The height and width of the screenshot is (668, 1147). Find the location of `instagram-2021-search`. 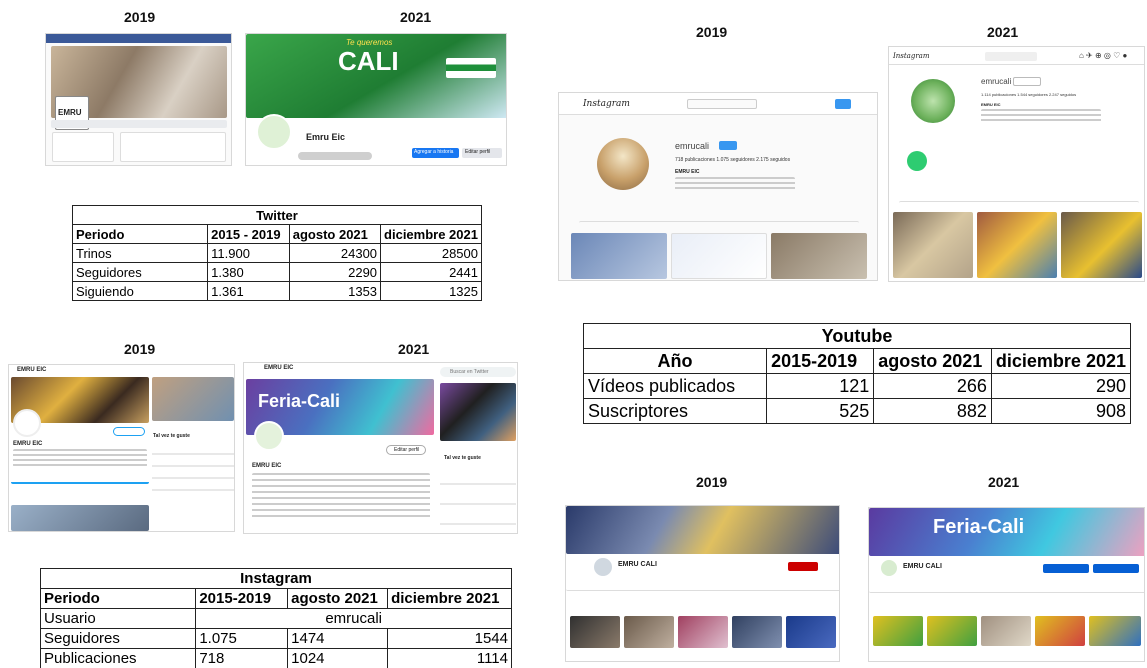

instagram-2021-search is located at coordinates (1011, 56).